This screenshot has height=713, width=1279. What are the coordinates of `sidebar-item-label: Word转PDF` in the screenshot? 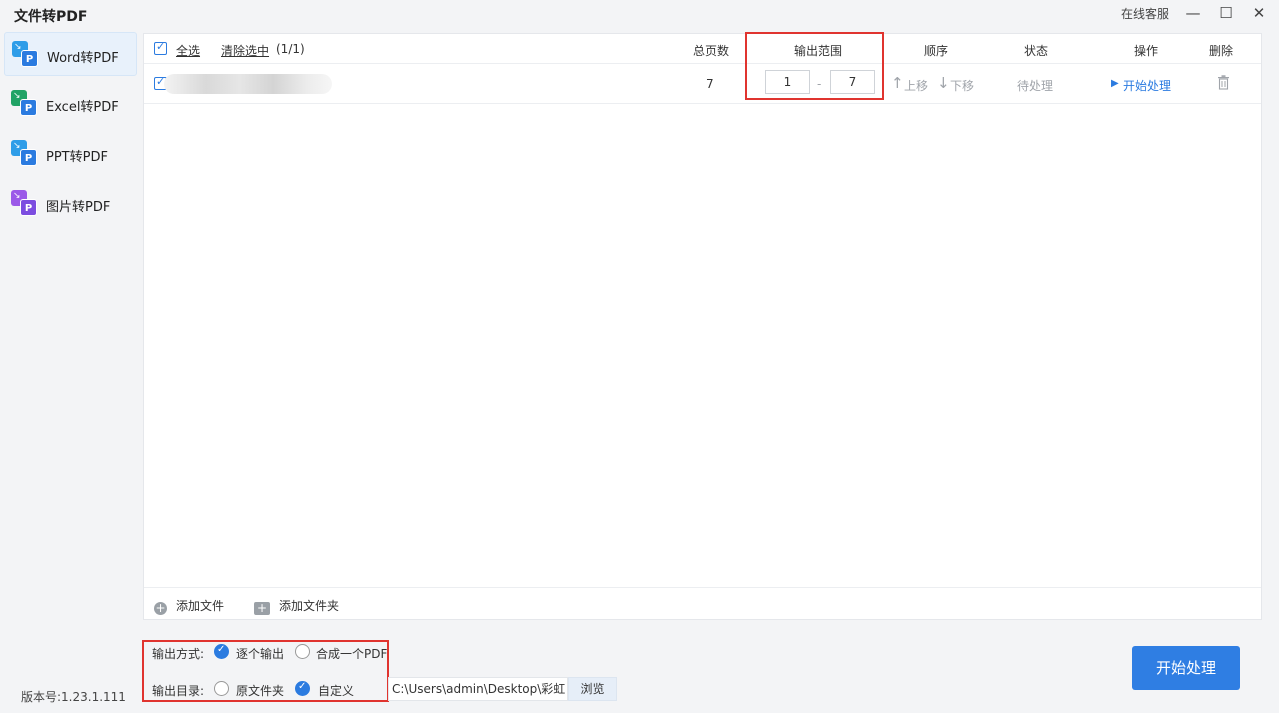 It's located at (83, 58).